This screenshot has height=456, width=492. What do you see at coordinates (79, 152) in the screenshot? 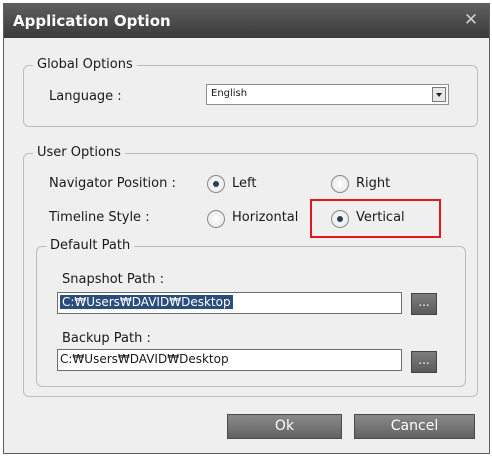
I see `user-options-legend: User Options` at bounding box center [79, 152].